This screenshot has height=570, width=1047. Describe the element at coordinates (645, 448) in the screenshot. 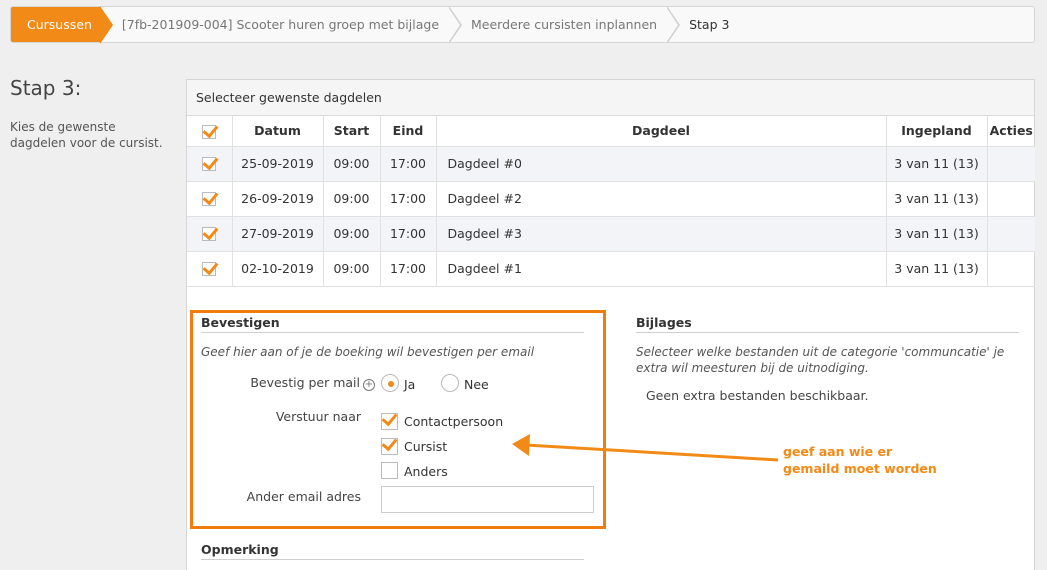

I see `annotation-arrow-icon` at that location.